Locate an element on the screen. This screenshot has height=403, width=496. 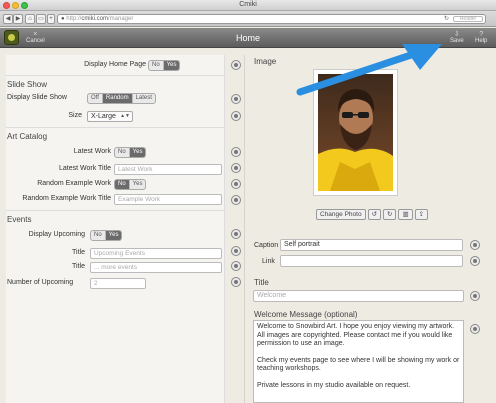
annotation-arrow is located at coordinates (369, 70).